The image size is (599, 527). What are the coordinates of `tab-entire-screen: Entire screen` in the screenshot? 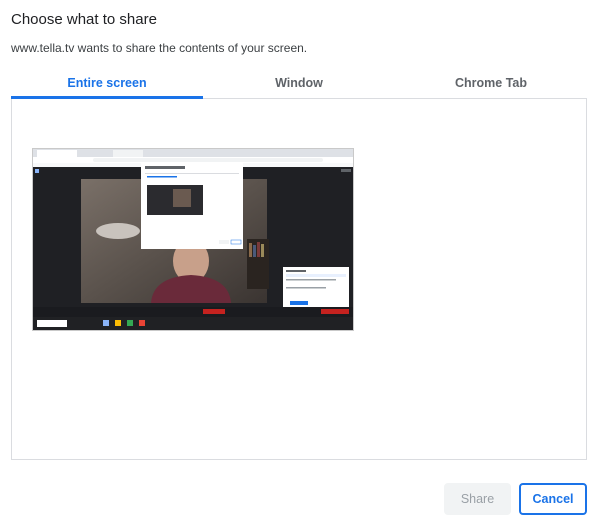 It's located at (107, 84).